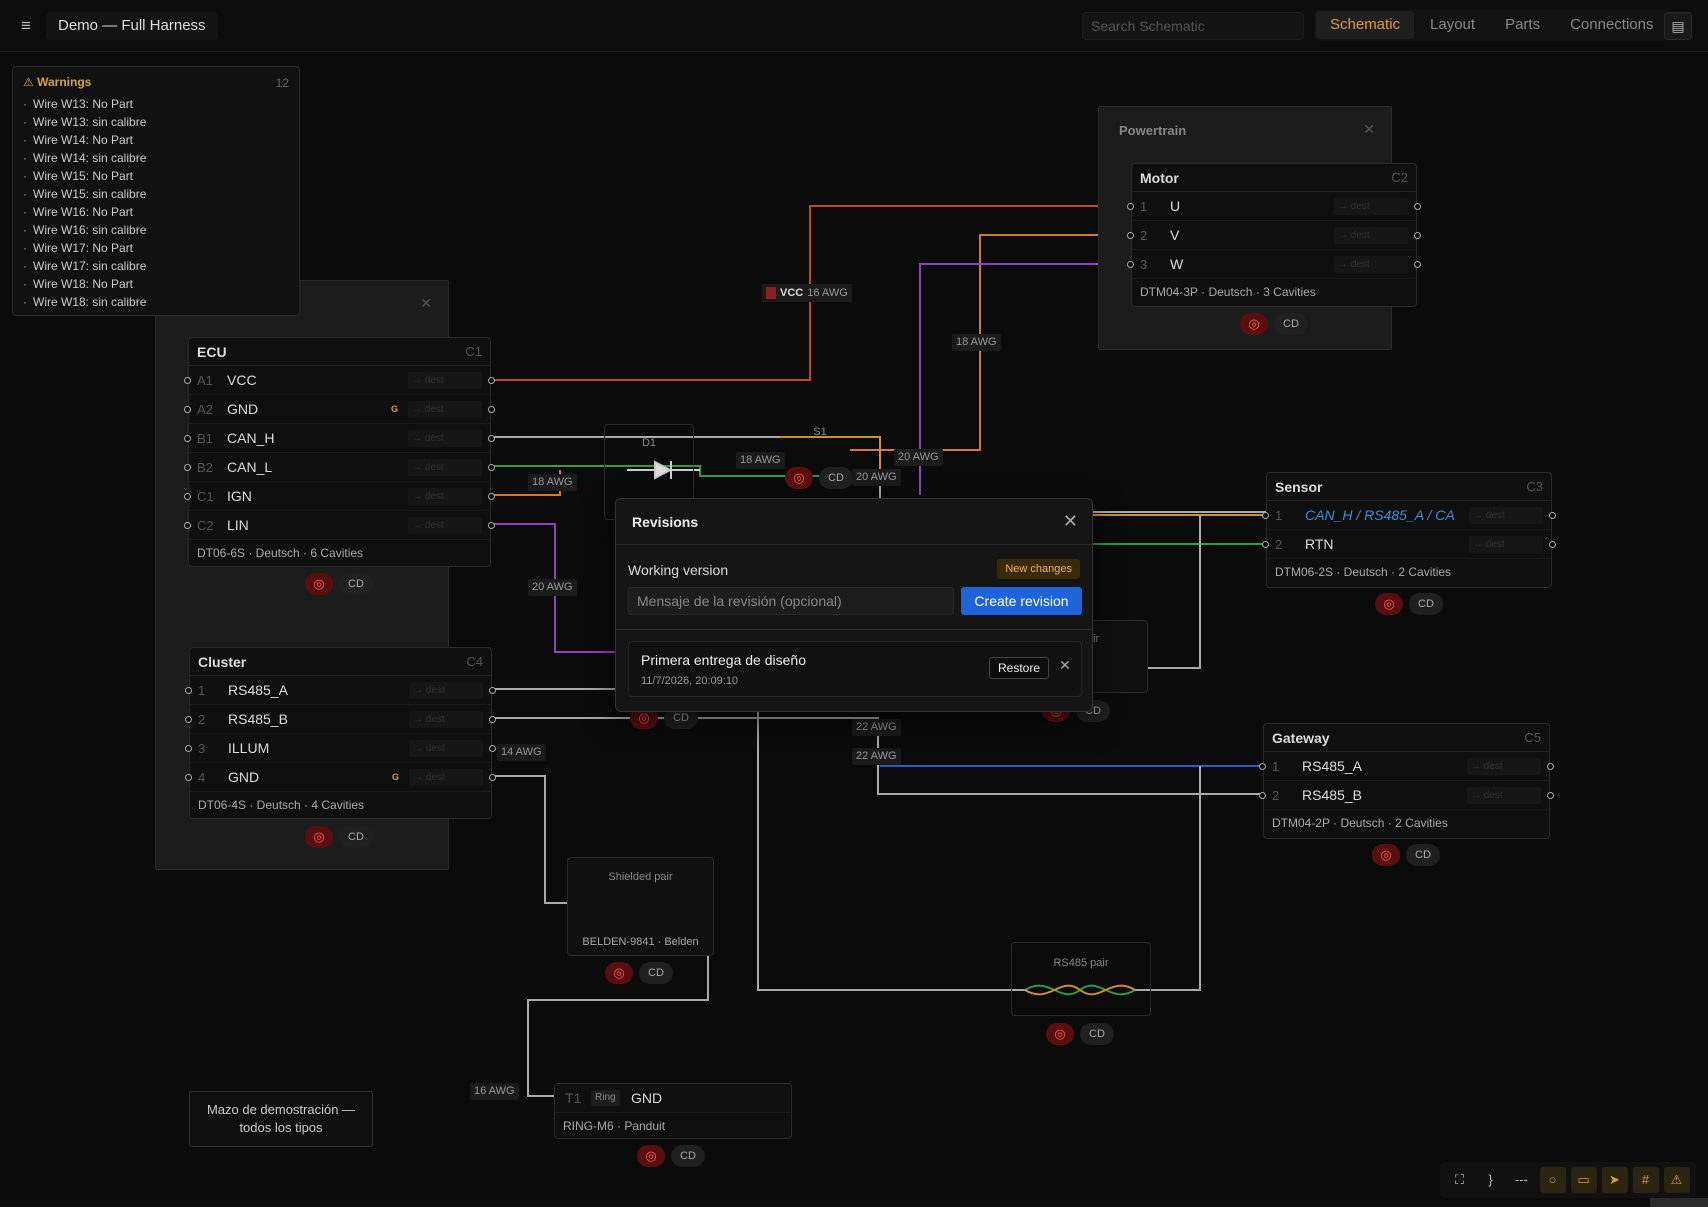  What do you see at coordinates (339, 409) in the screenshot?
I see `pin-row: A2 GND G → dest` at bounding box center [339, 409].